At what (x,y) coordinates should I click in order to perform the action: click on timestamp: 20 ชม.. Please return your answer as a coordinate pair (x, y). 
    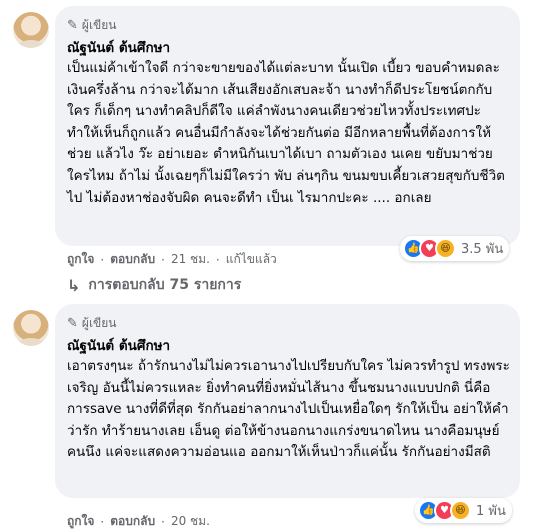
    Looking at the image, I should click on (190, 521).